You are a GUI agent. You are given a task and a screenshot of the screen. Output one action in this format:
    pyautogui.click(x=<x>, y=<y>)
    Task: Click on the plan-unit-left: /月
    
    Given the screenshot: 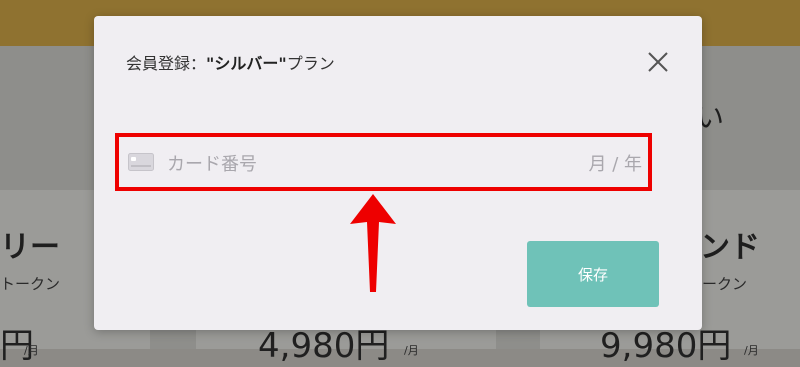 What is the action you would take?
    pyautogui.click(x=31, y=350)
    